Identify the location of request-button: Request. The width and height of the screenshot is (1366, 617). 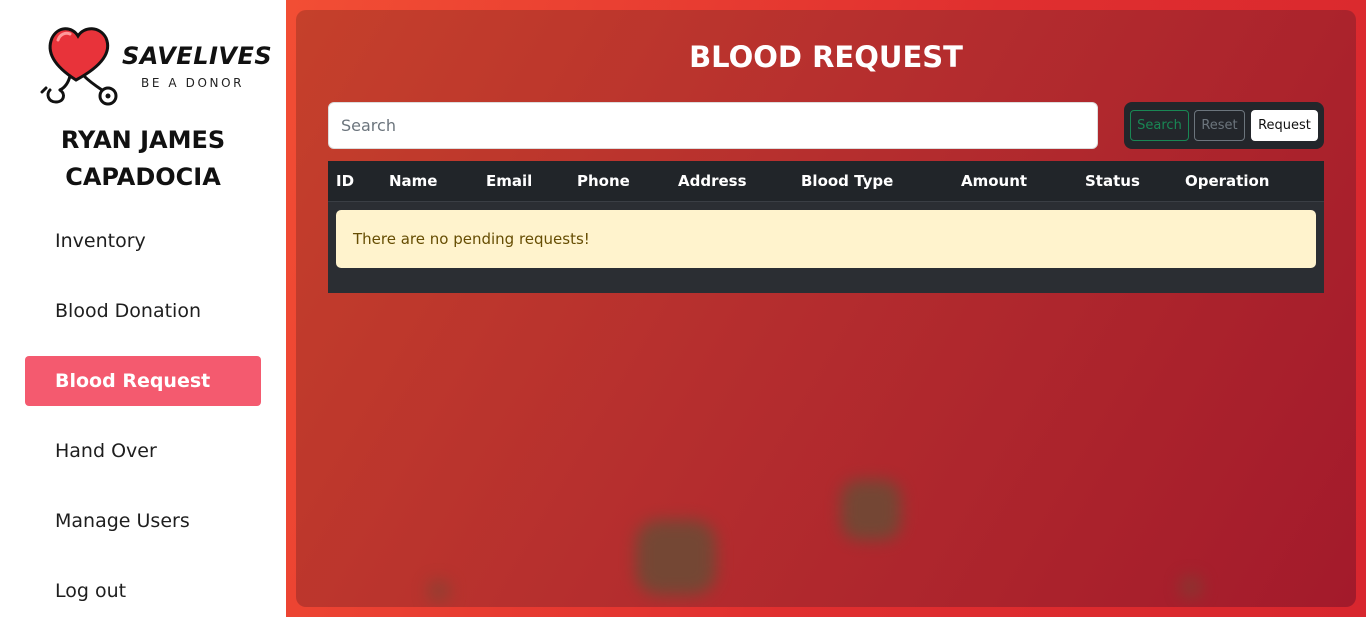
(1284, 125).